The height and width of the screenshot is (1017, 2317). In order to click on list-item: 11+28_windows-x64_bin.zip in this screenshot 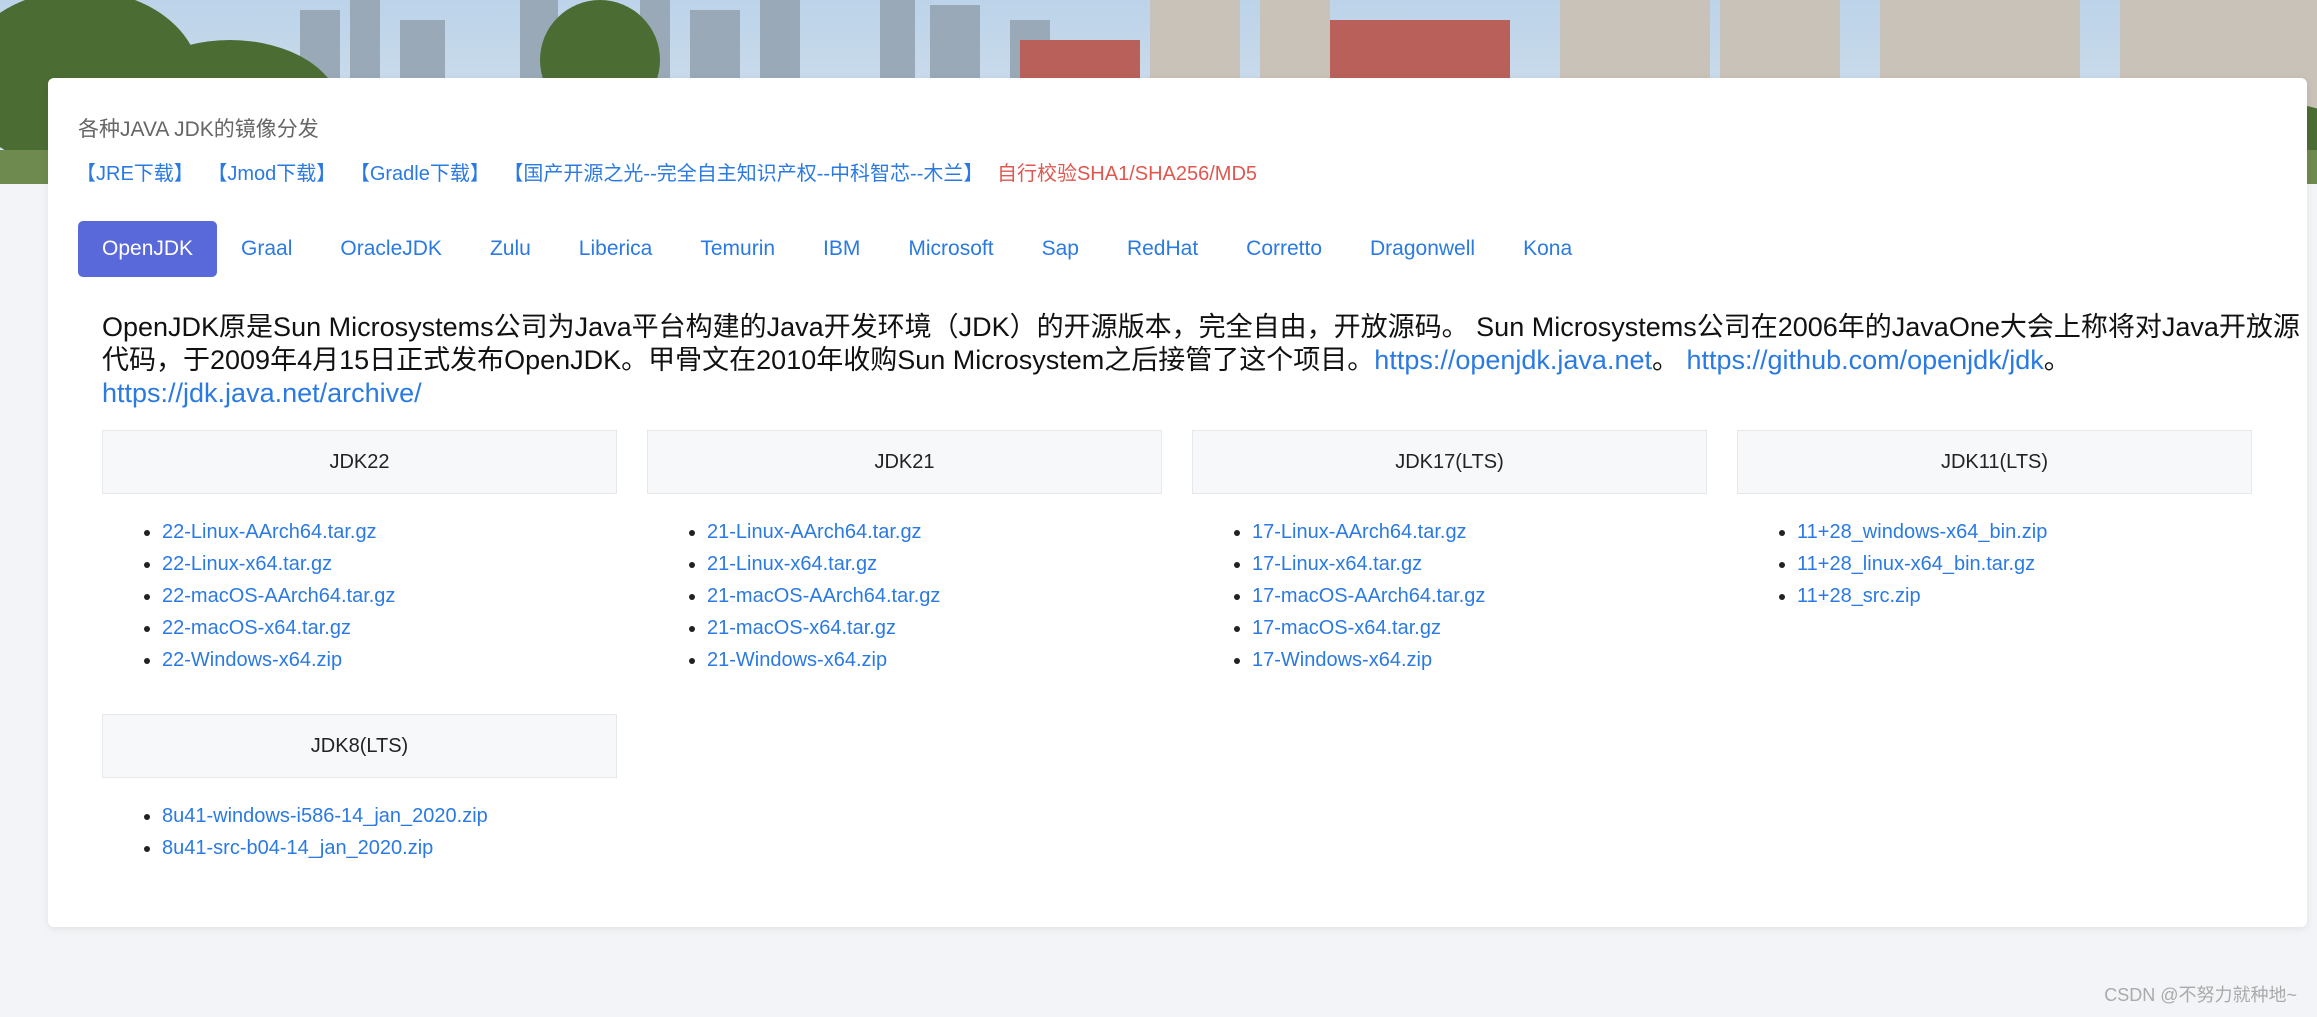, I will do `click(2024, 532)`.